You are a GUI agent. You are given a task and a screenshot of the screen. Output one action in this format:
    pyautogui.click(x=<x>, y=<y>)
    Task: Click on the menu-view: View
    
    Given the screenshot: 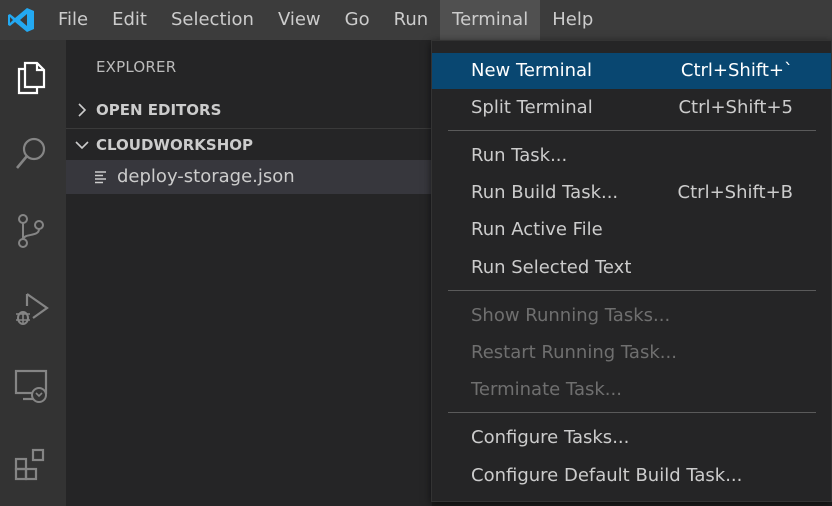 What is the action you would take?
    pyautogui.click(x=299, y=20)
    